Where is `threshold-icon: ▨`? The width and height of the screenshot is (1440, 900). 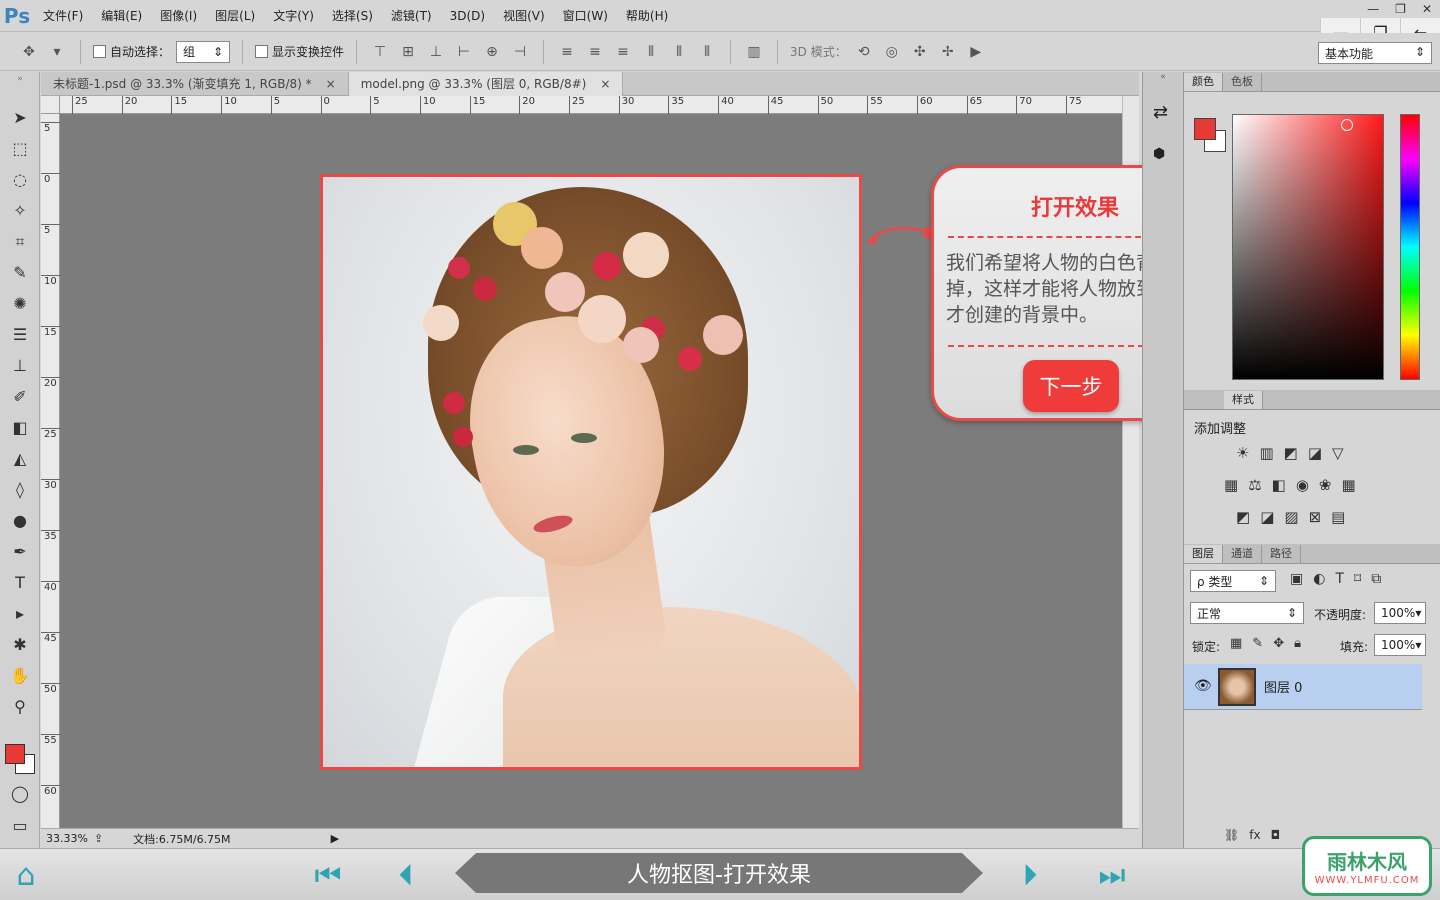 threshold-icon: ▨ is located at coordinates (1291, 517).